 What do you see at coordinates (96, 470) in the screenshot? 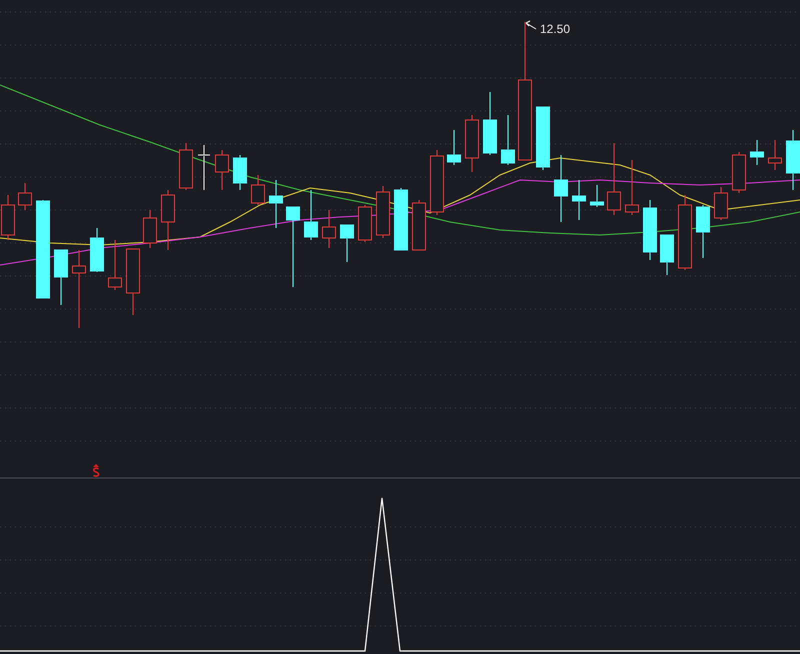
I see `signal-icon` at bounding box center [96, 470].